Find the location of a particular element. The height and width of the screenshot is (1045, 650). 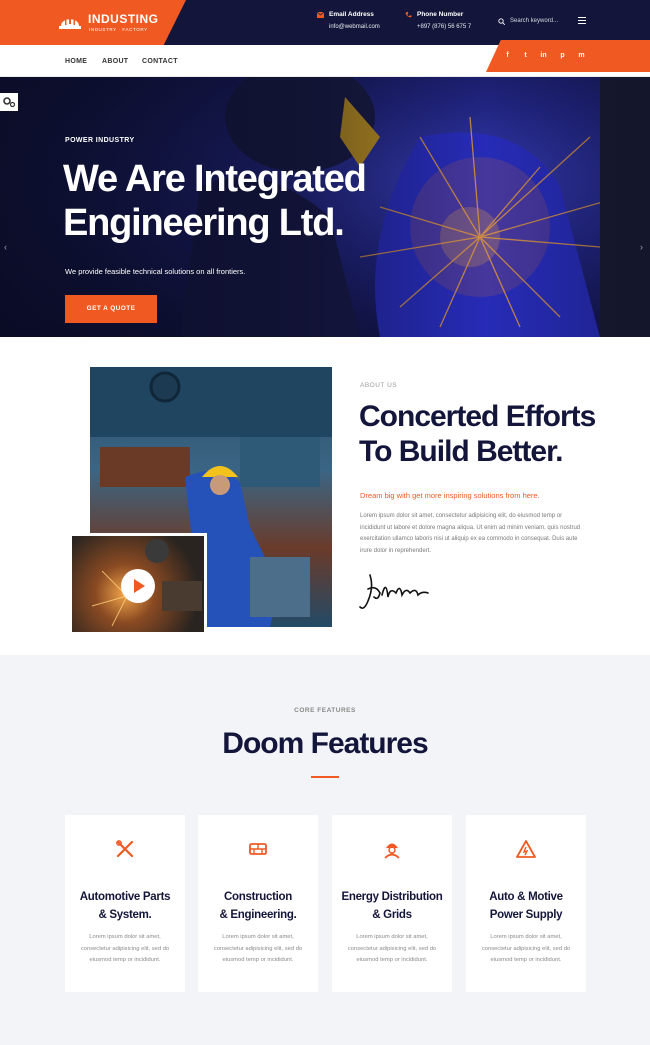

get-a-quote-button: GET A QUOTE is located at coordinates (111, 309).